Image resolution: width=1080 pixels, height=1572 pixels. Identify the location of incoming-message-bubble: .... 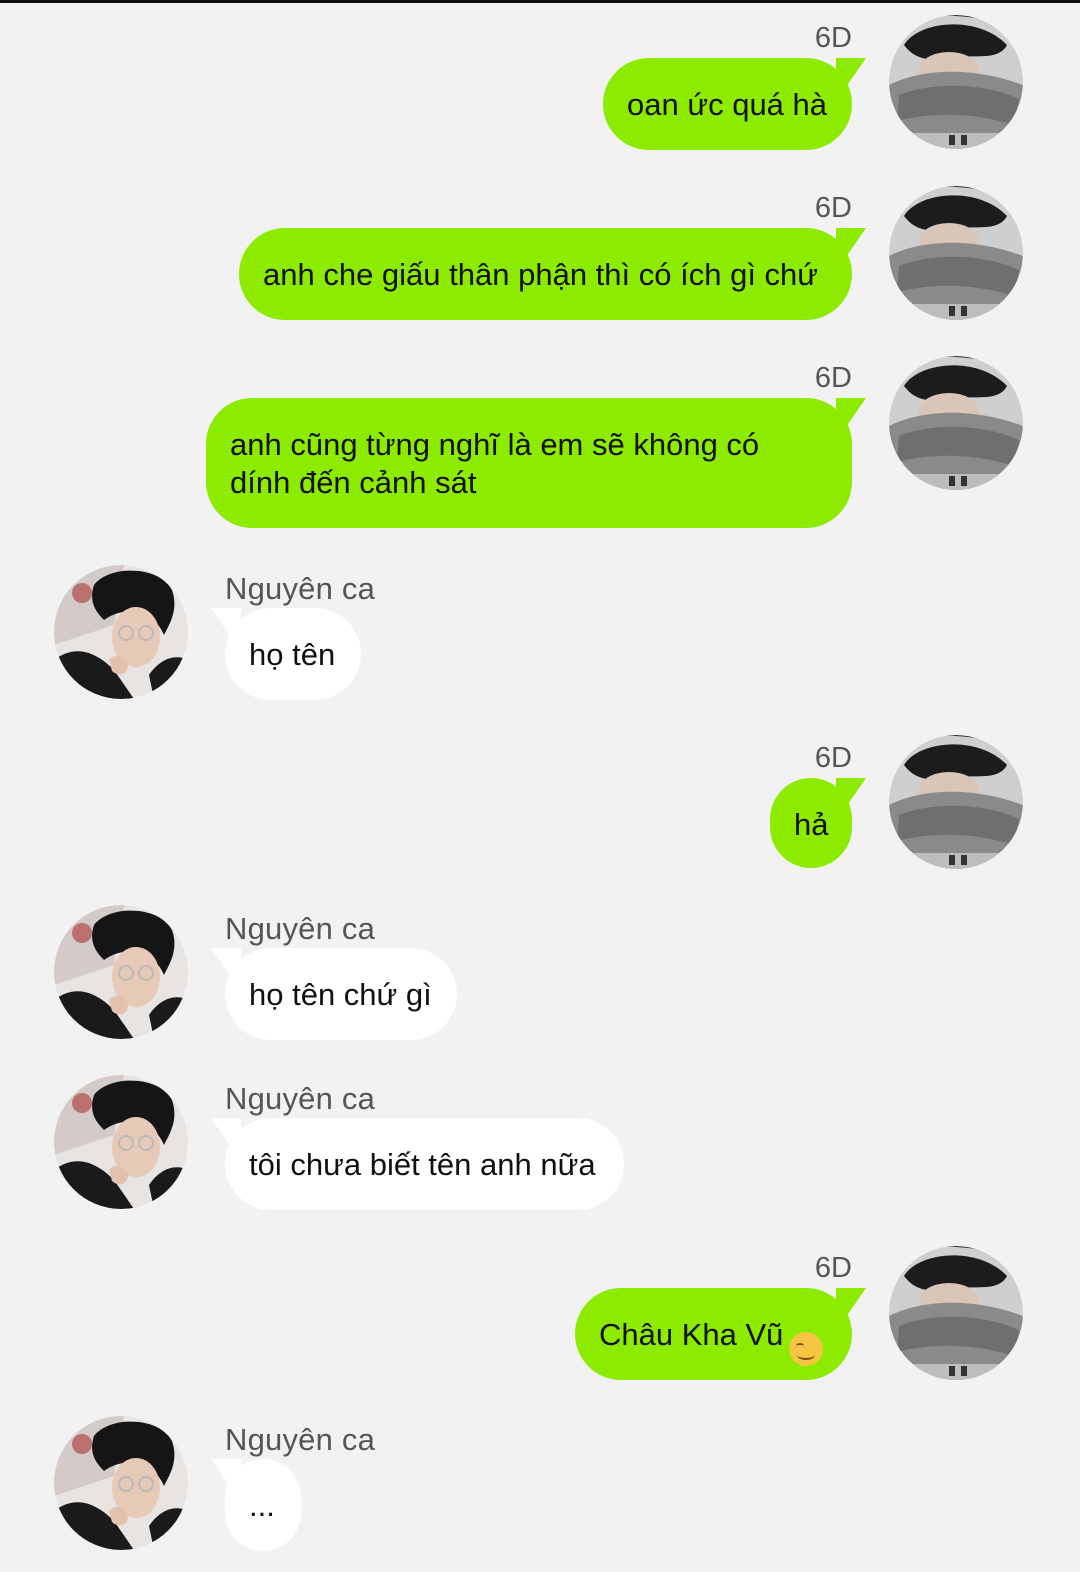
(263, 1505).